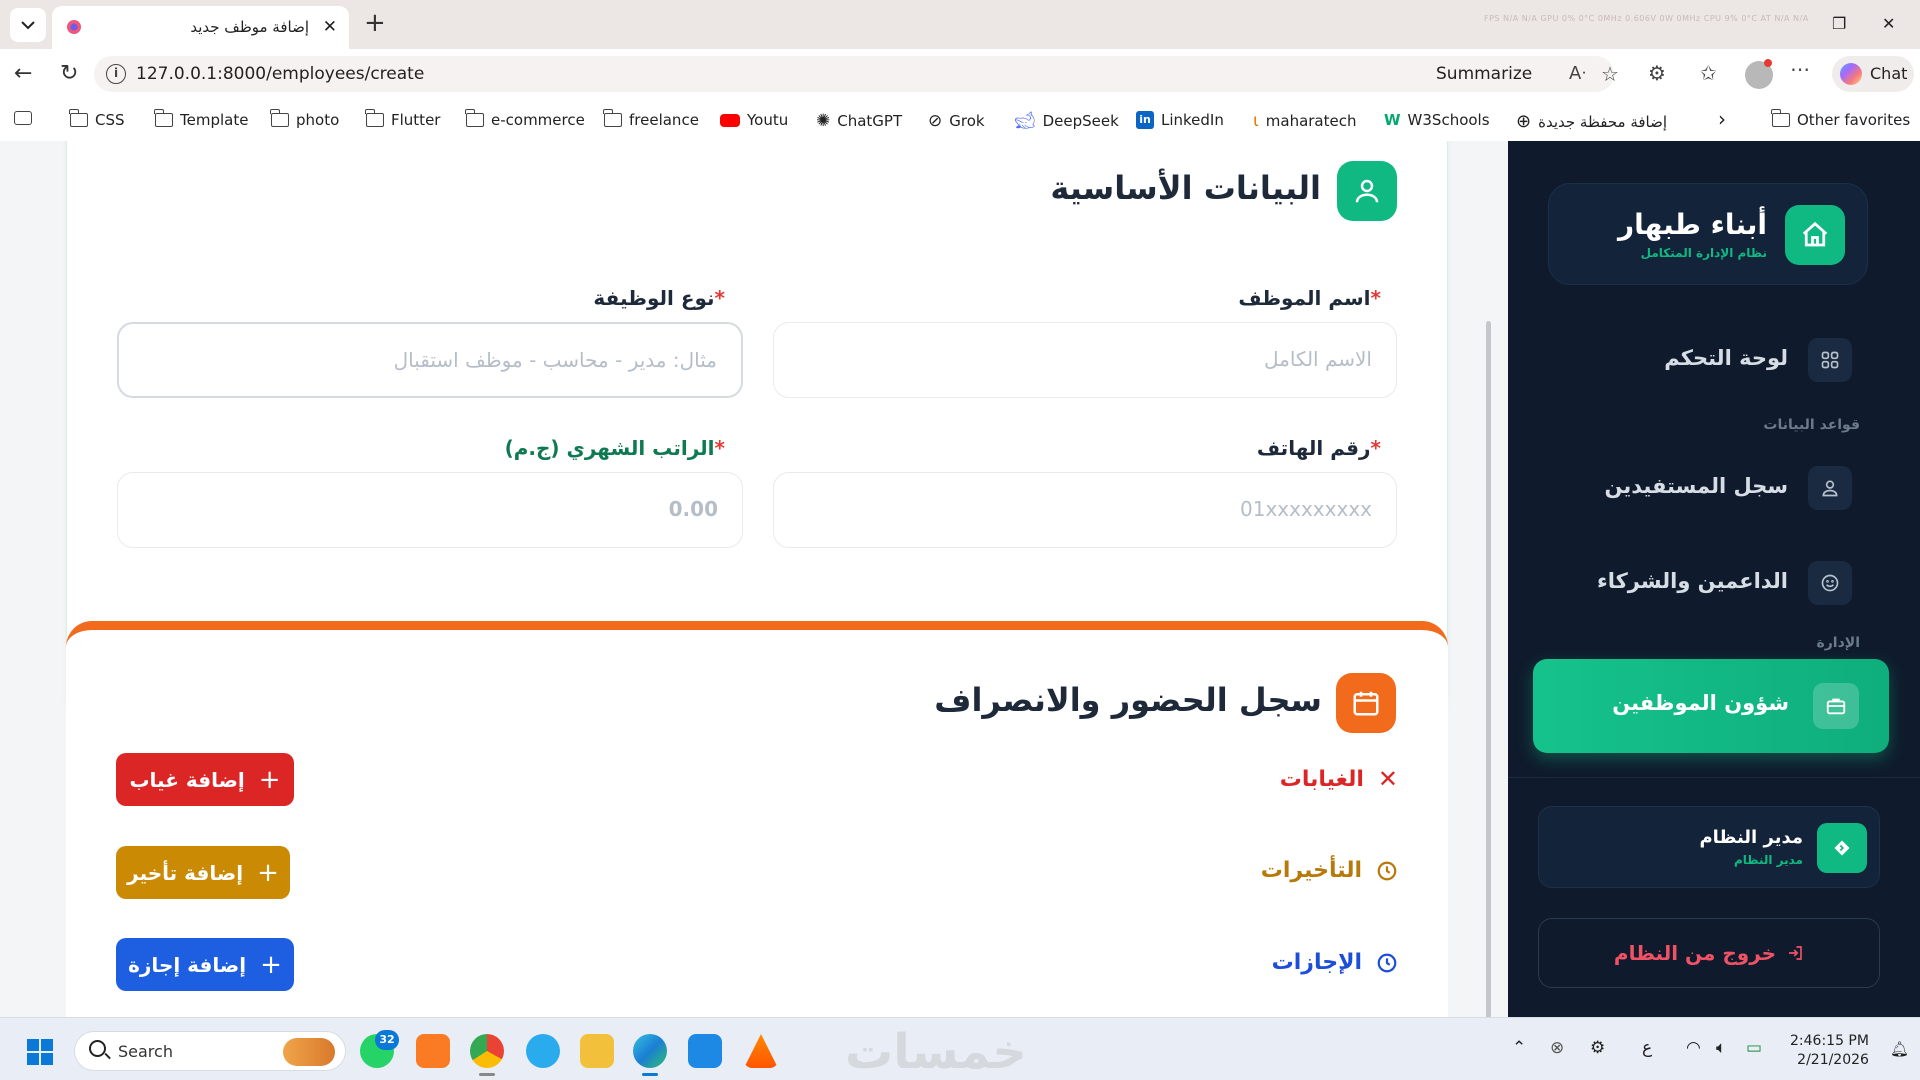  I want to click on notification-bell-icon: 🔔︎, so click(1899, 1049).